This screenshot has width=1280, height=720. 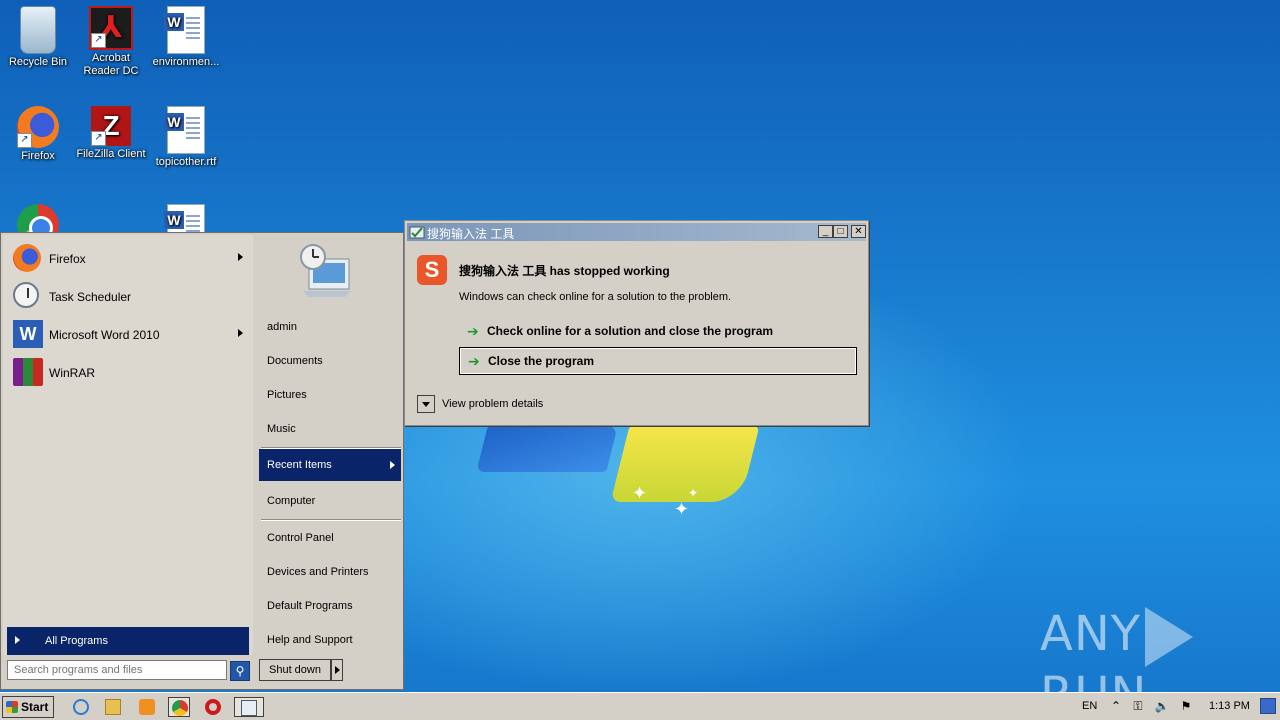 I want to click on program-item-task-scheduler: Task Scheduler, so click(x=128, y=296).